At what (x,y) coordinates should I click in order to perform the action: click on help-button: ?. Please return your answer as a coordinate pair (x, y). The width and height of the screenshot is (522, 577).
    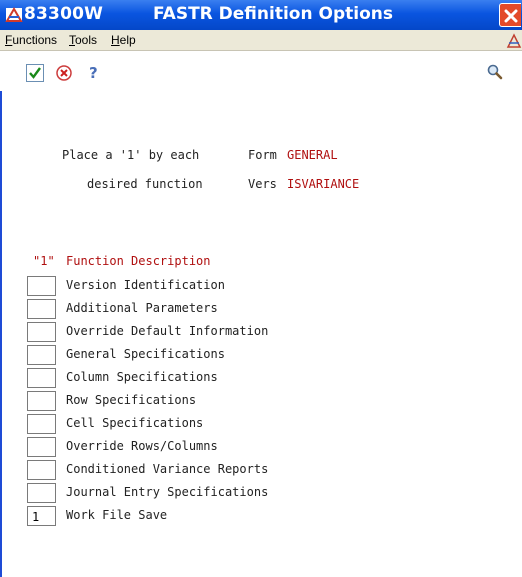
    Looking at the image, I should click on (93, 72).